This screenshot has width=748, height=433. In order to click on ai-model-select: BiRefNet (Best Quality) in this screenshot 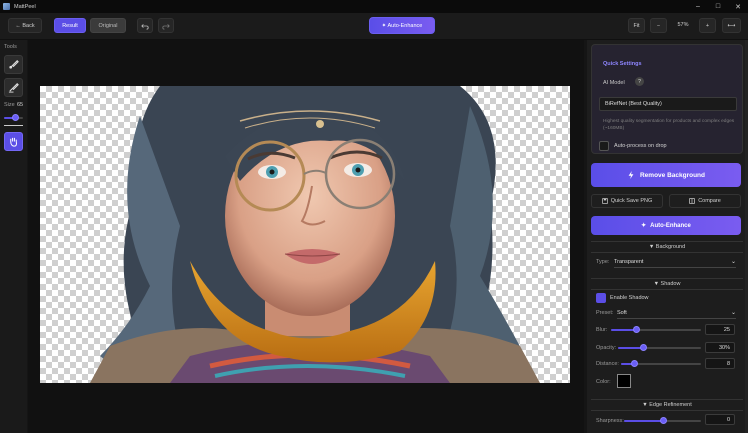, I will do `click(668, 104)`.